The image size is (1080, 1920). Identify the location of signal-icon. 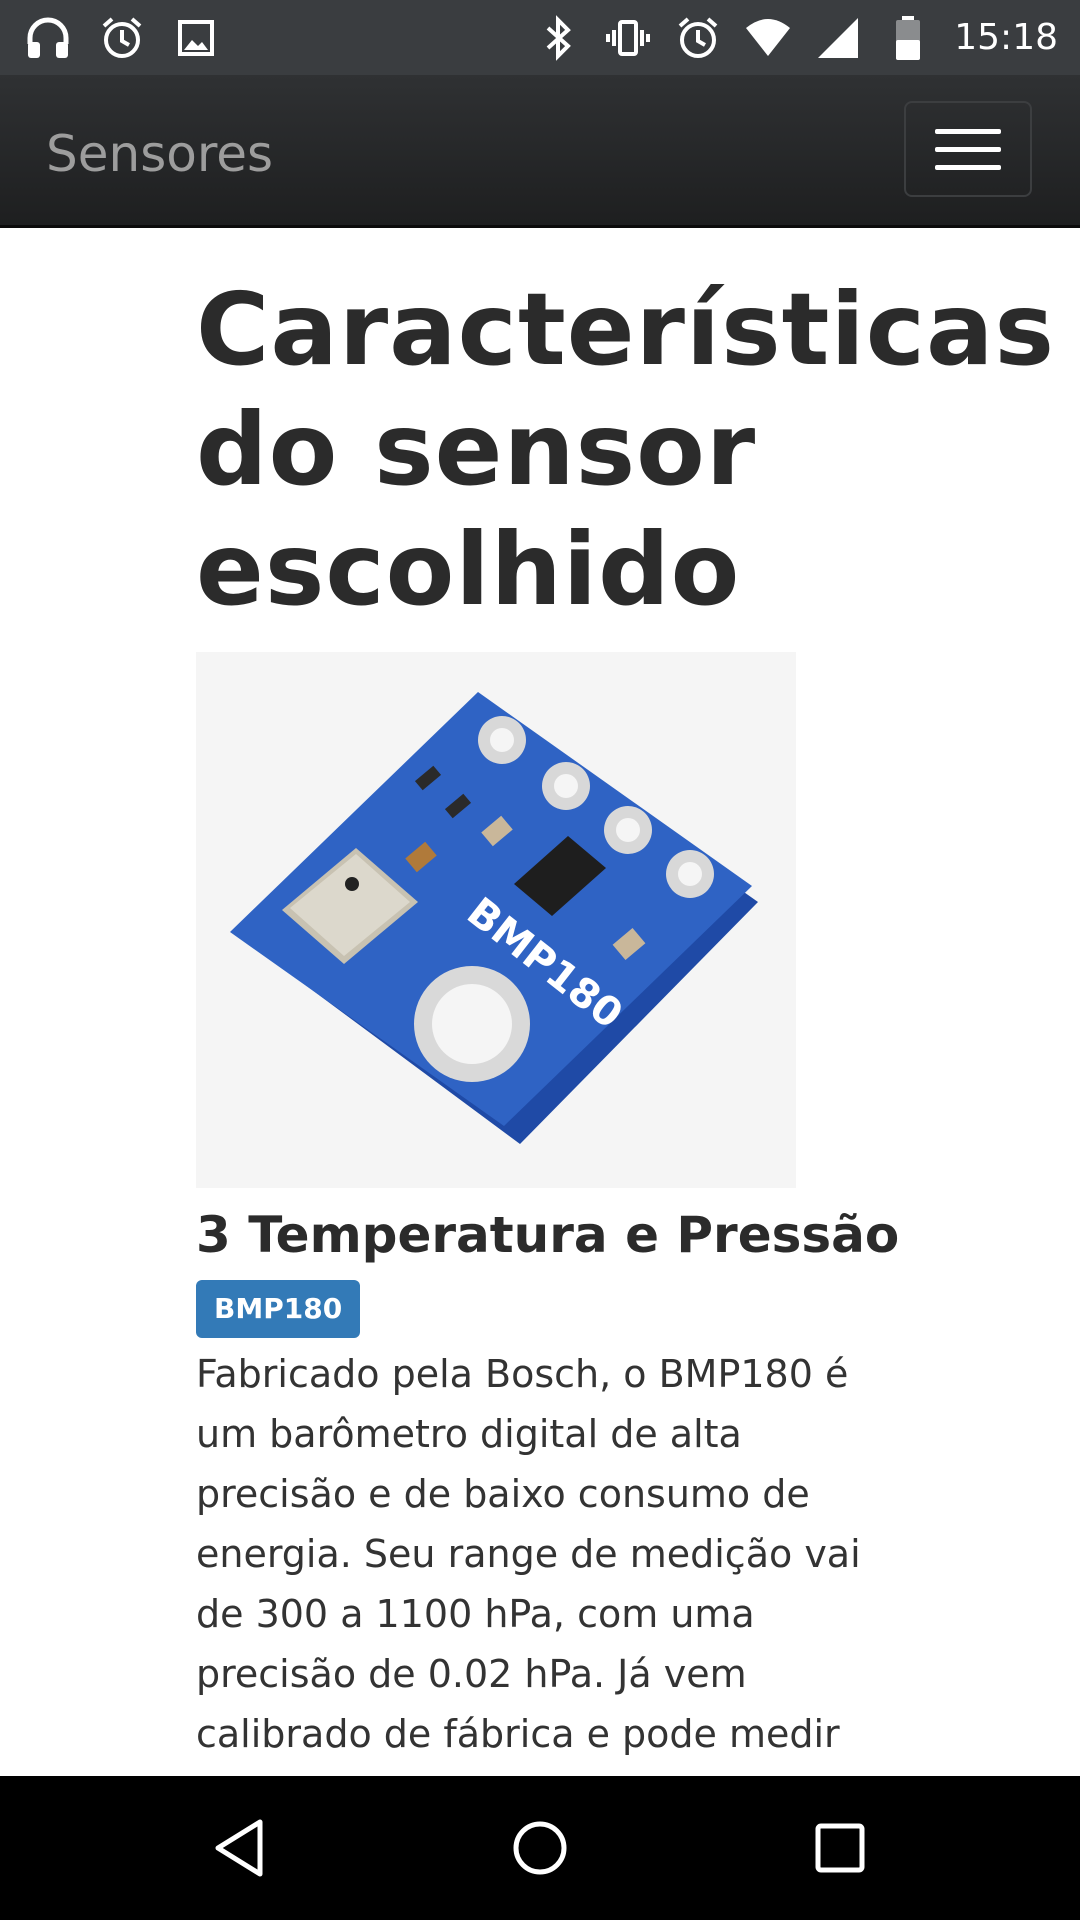
(838, 38).